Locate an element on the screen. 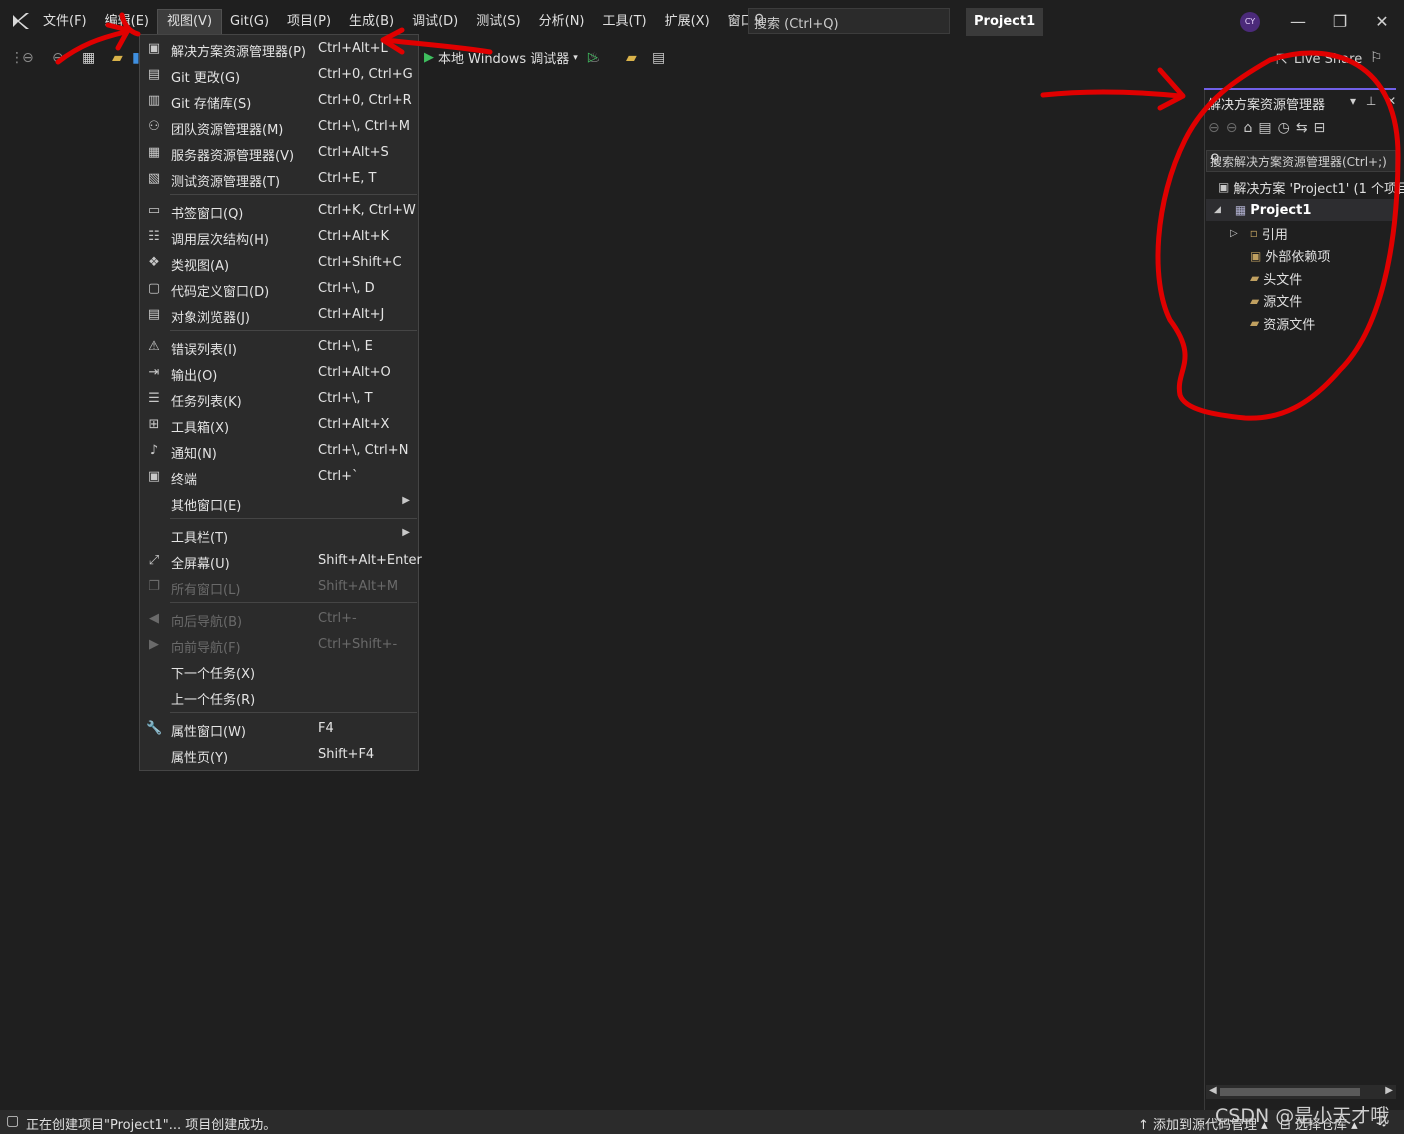  menu-item-5: 生成(B) is located at coordinates (371, 22).